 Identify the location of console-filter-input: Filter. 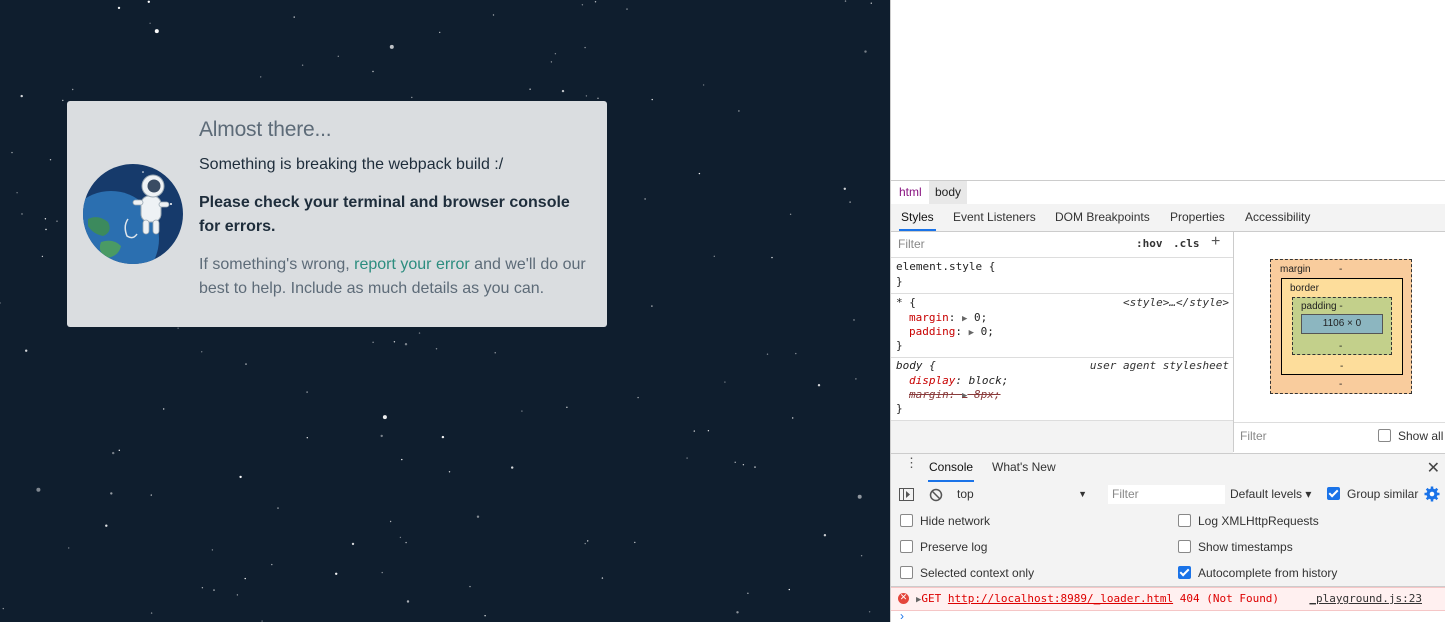
(1166, 494).